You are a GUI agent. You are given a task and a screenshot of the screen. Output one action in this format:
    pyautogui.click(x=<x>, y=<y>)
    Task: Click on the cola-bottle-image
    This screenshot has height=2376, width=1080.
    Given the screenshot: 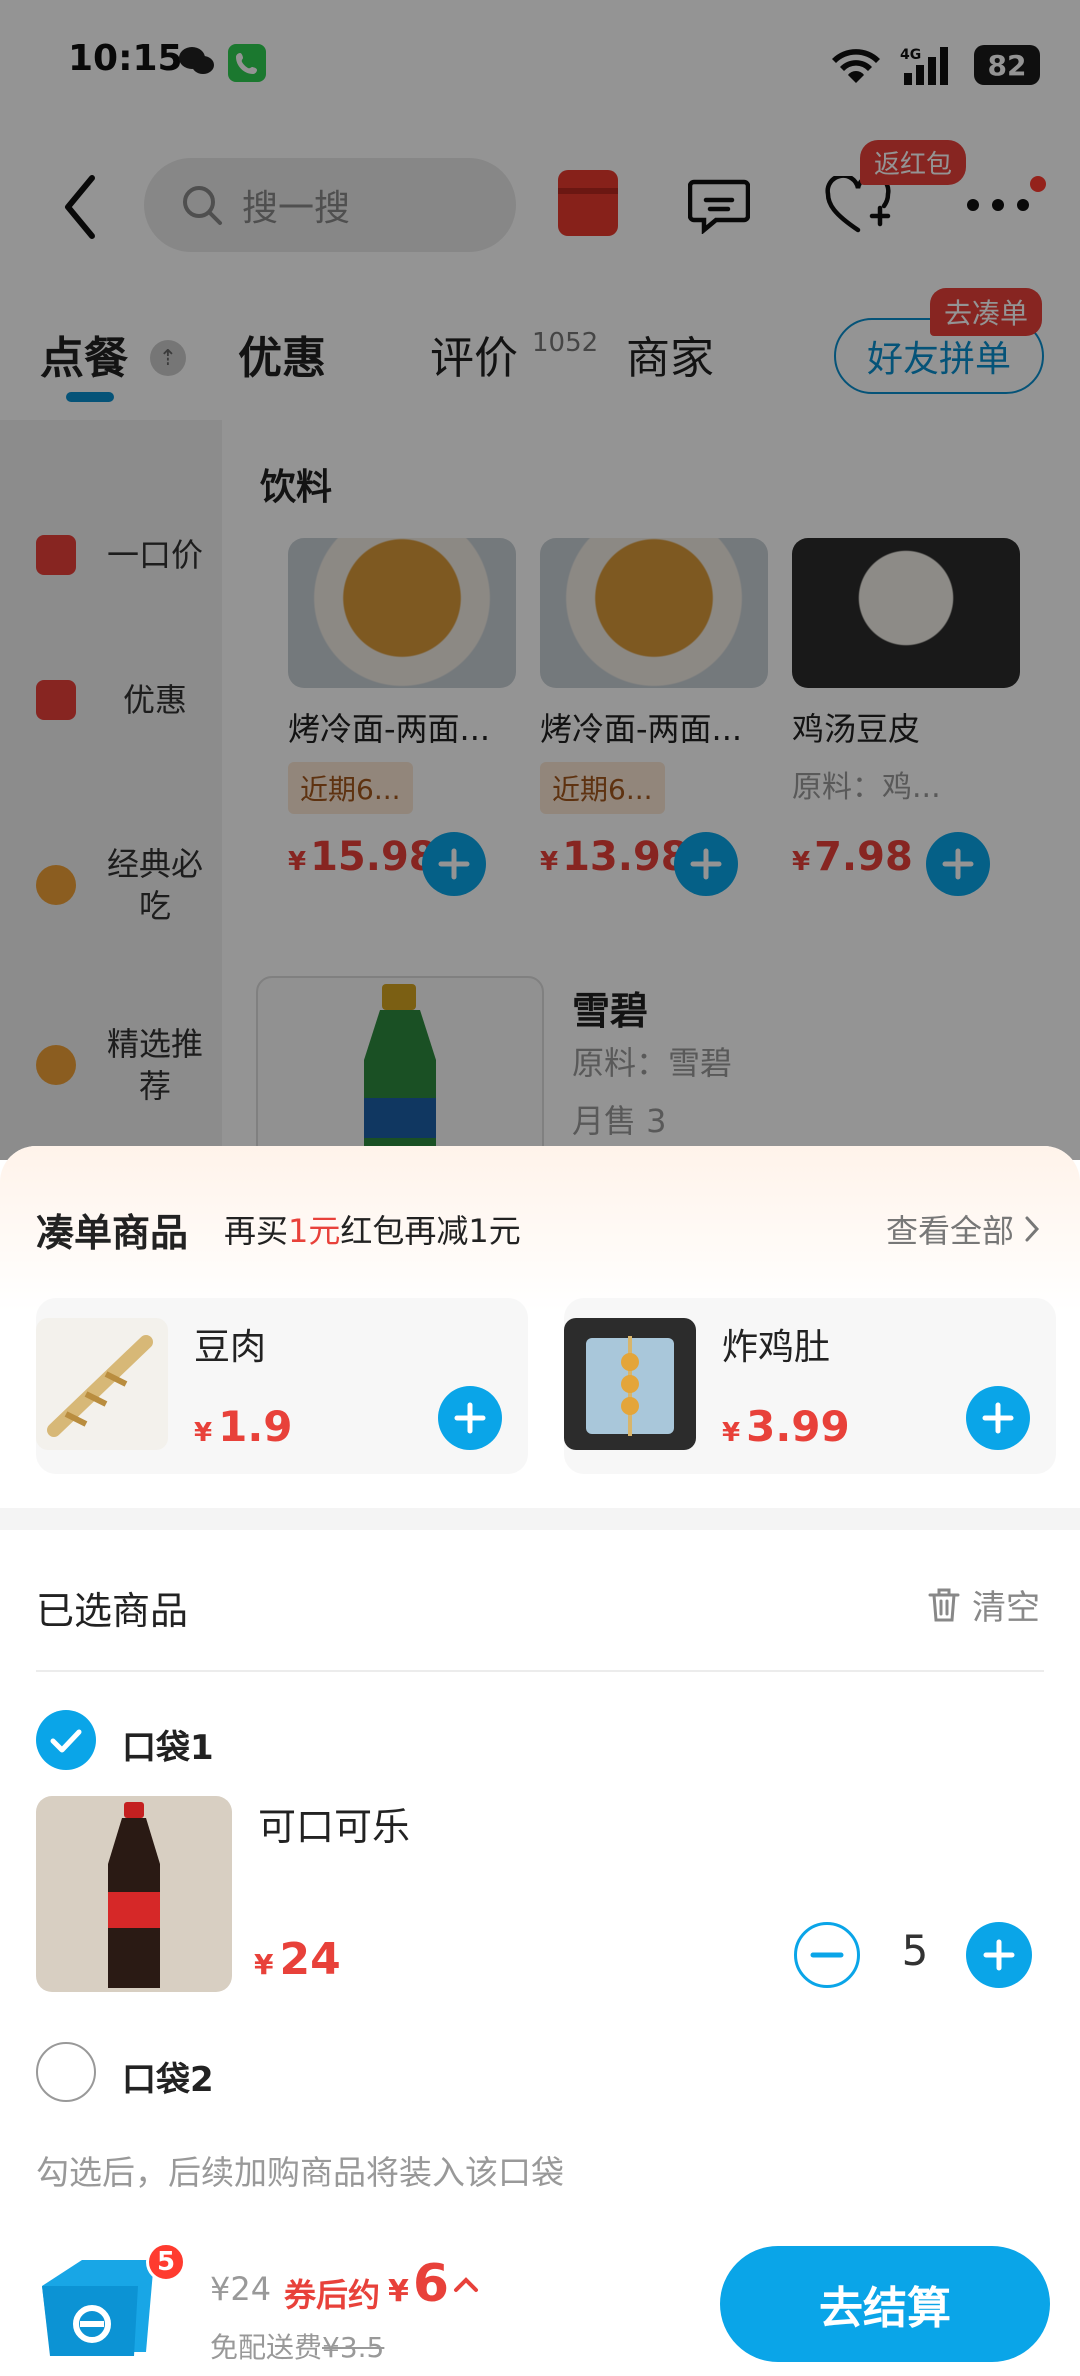 What is the action you would take?
    pyautogui.click(x=134, y=1895)
    